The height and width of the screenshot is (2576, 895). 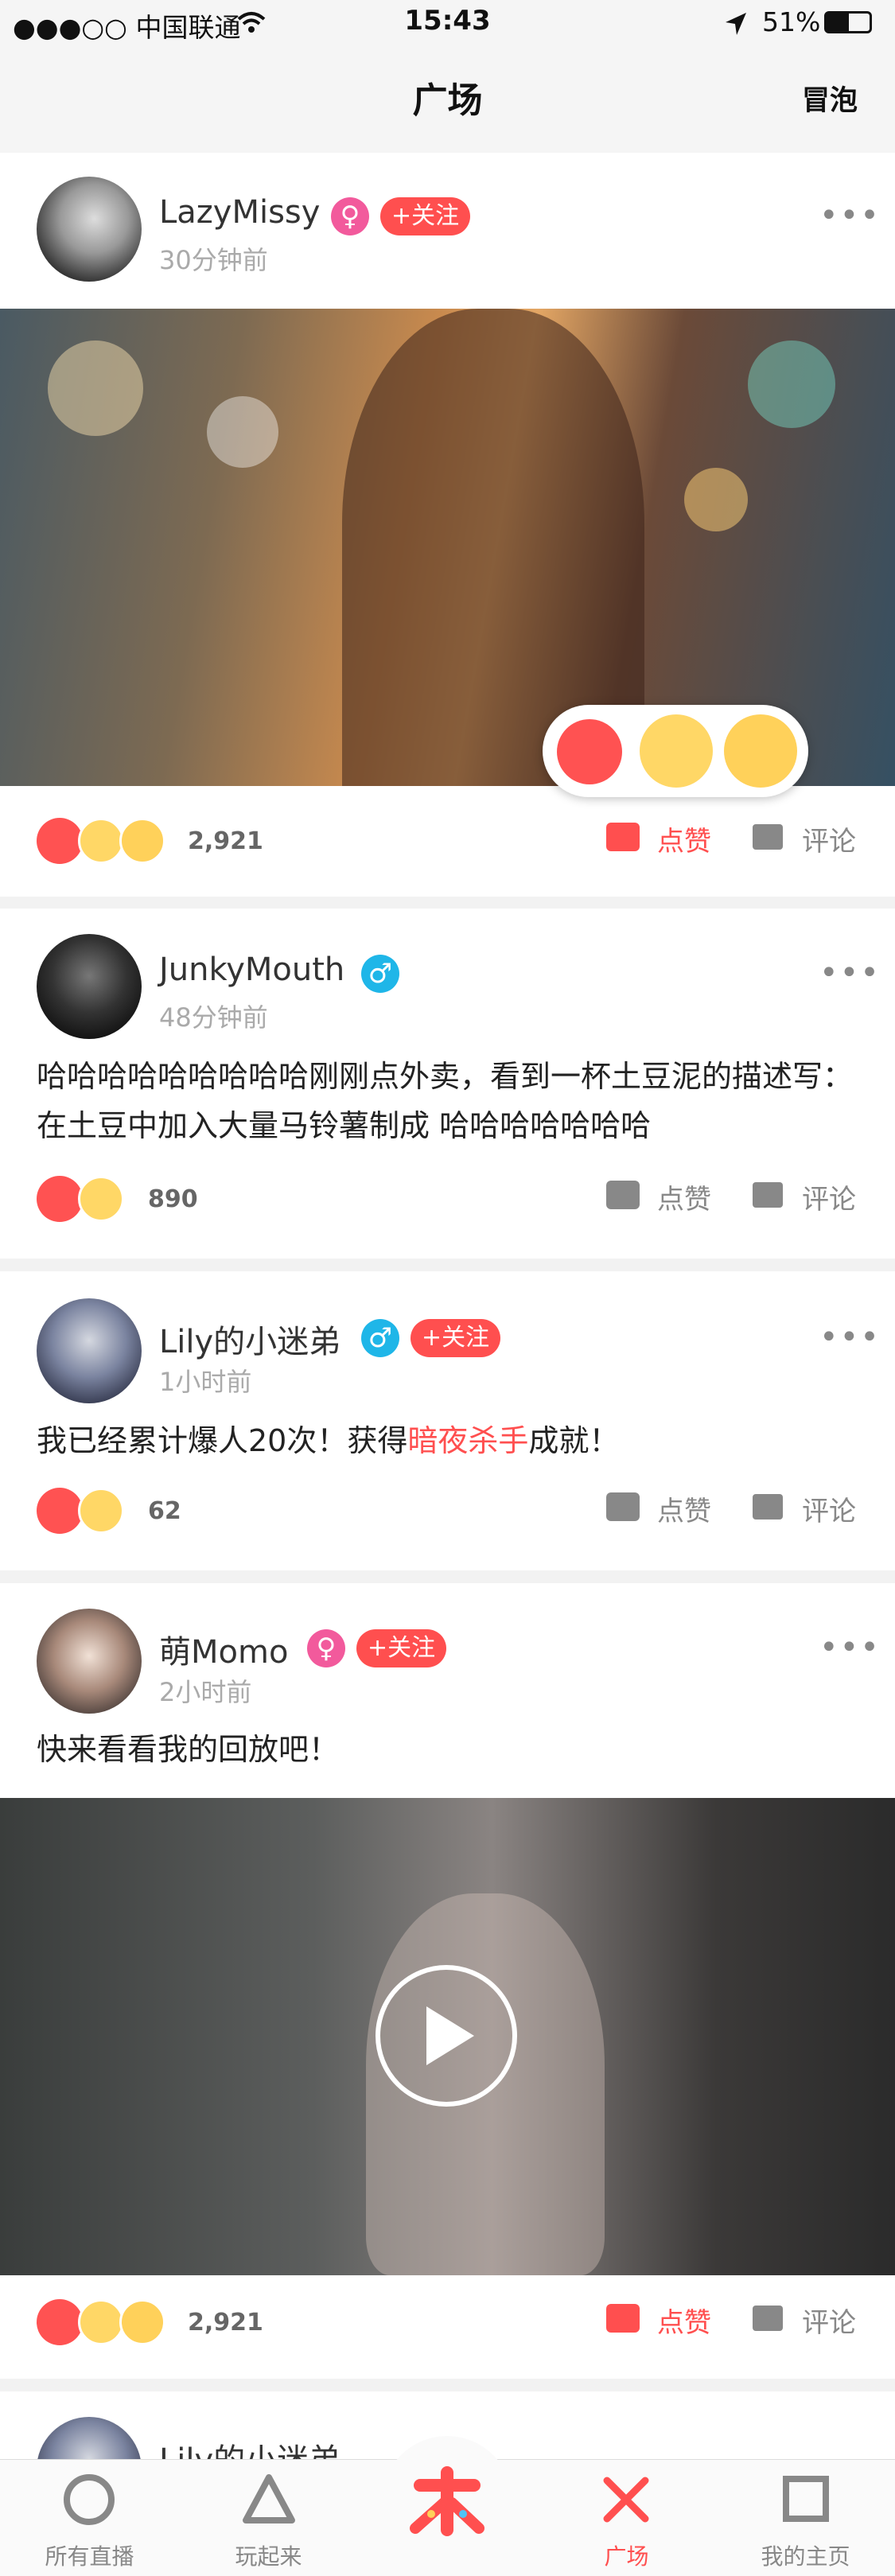 I want to click on reaction-count: 890, so click(x=173, y=1199).